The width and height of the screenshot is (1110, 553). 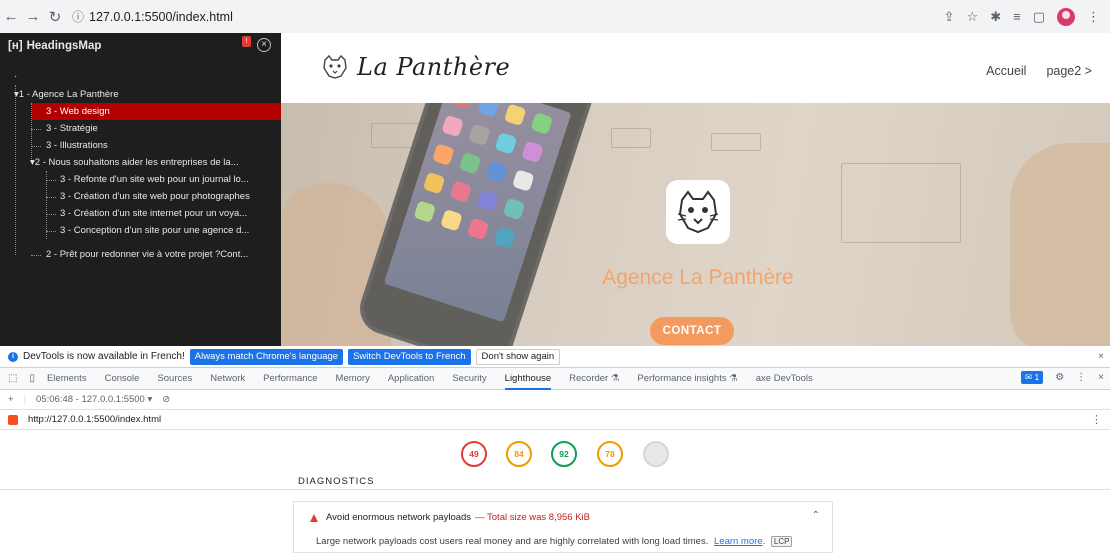 I want to click on site-info-icon: ⓘ, so click(x=78, y=16).